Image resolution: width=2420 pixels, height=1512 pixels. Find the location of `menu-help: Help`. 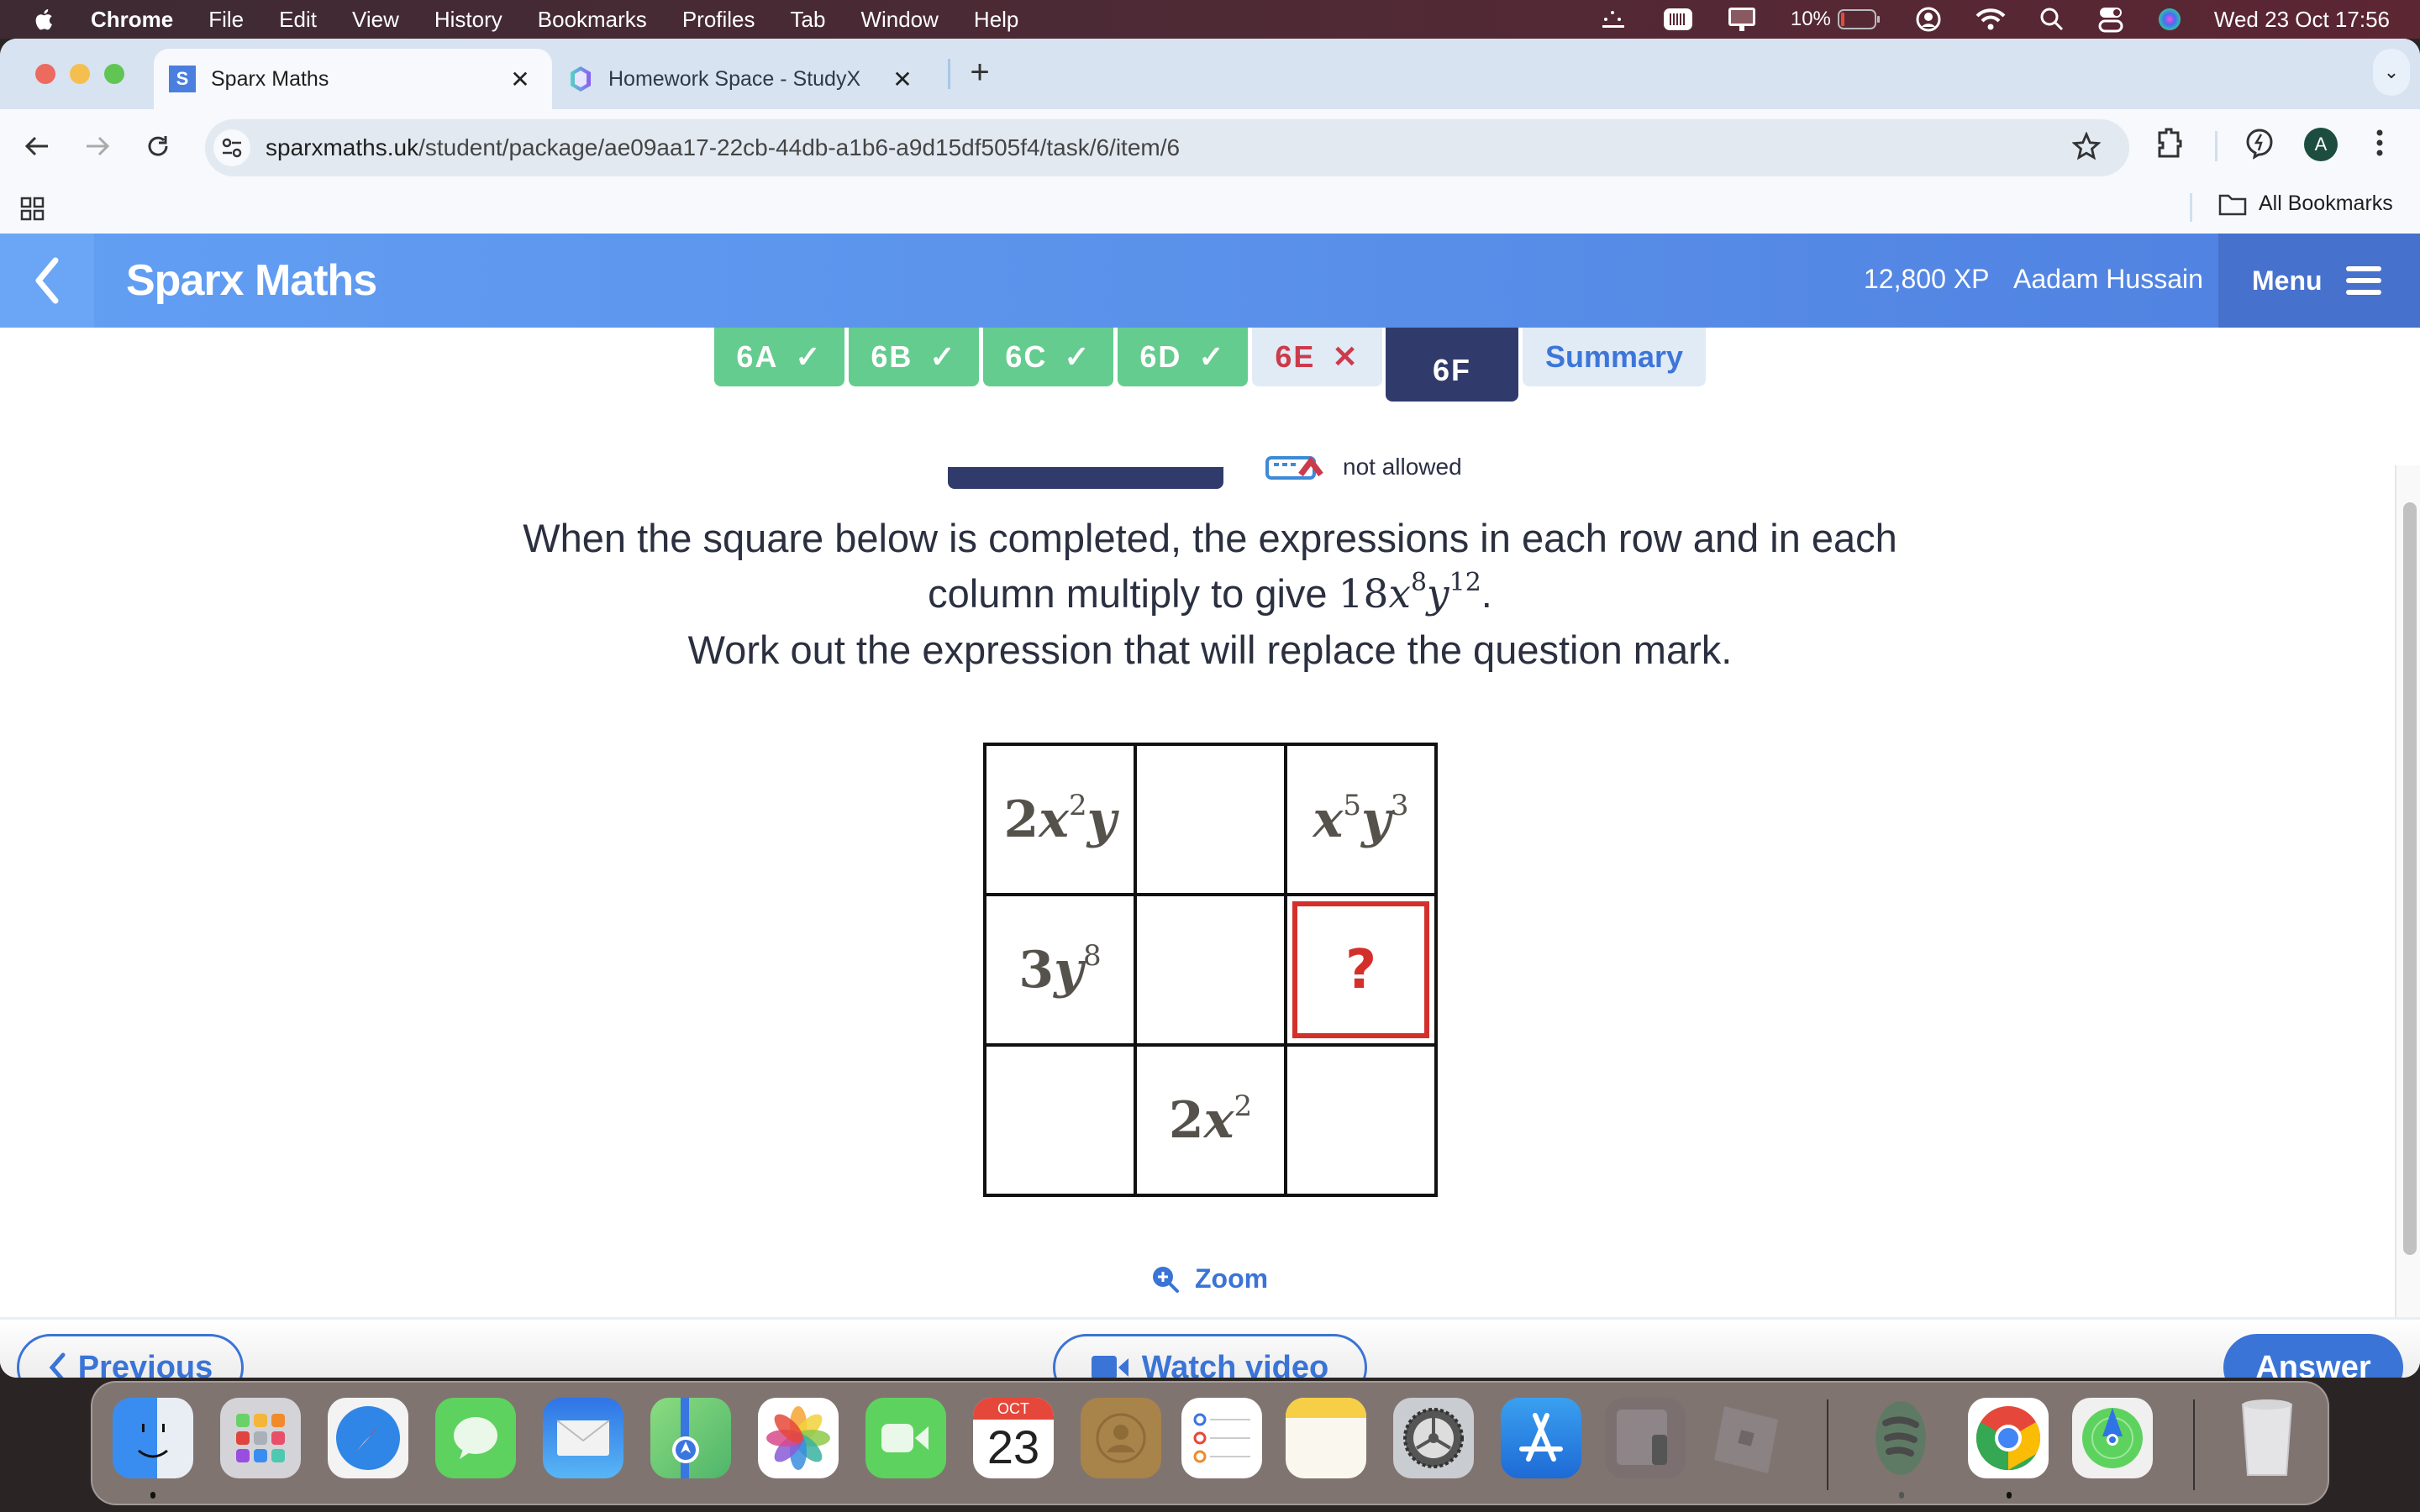

menu-help: Help is located at coordinates (996, 20).